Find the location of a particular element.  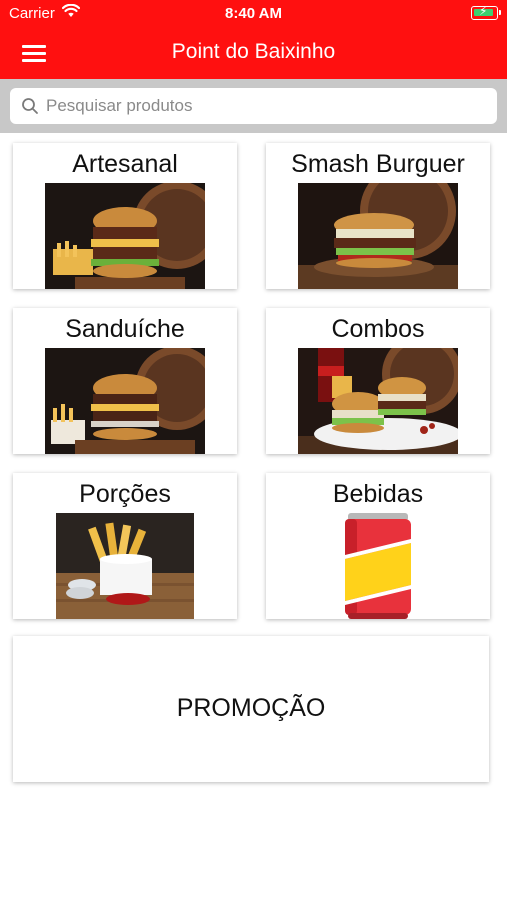

promo-label: PROMOÇÃO is located at coordinates (251, 708).